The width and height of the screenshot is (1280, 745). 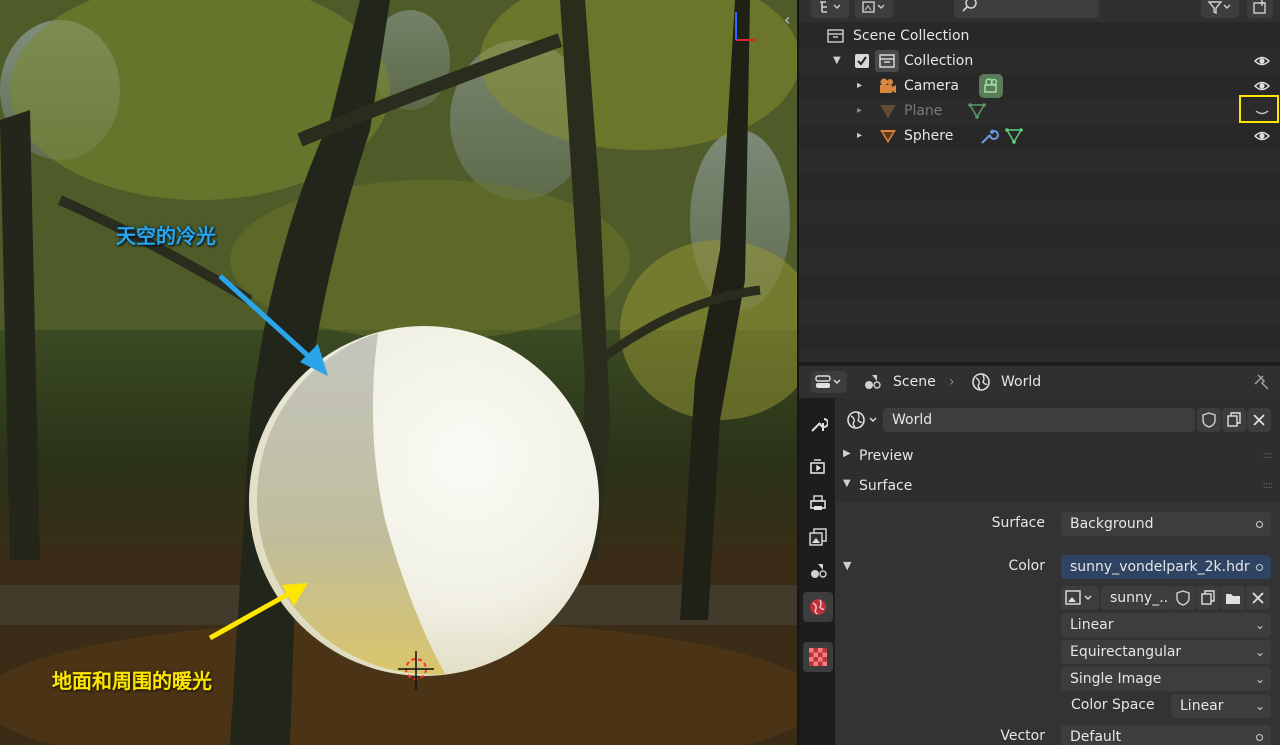 I want to click on filter-view-button, so click(x=874, y=9).